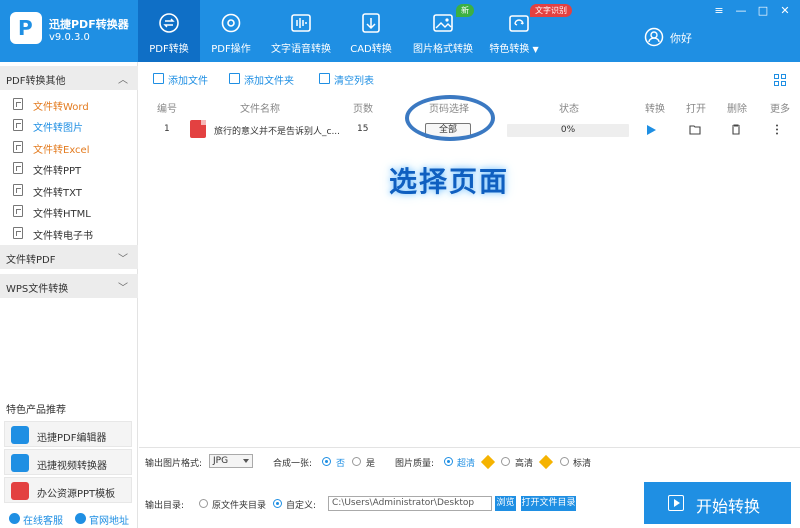 This screenshot has width=800, height=528. Describe the element at coordinates (582, 464) in the screenshot. I see `quality-standard-label: 标清` at that location.